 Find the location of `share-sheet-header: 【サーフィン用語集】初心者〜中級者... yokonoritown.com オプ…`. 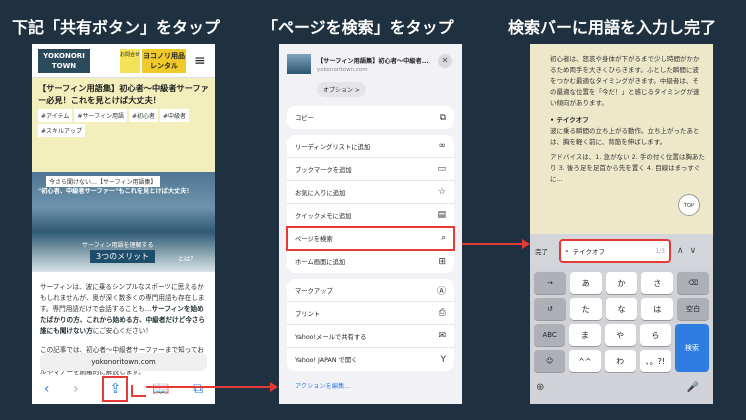

share-sheet-header: 【サーフィン用語集】初心者〜中級者... yokonoritown.com オプ… is located at coordinates (370, 75).